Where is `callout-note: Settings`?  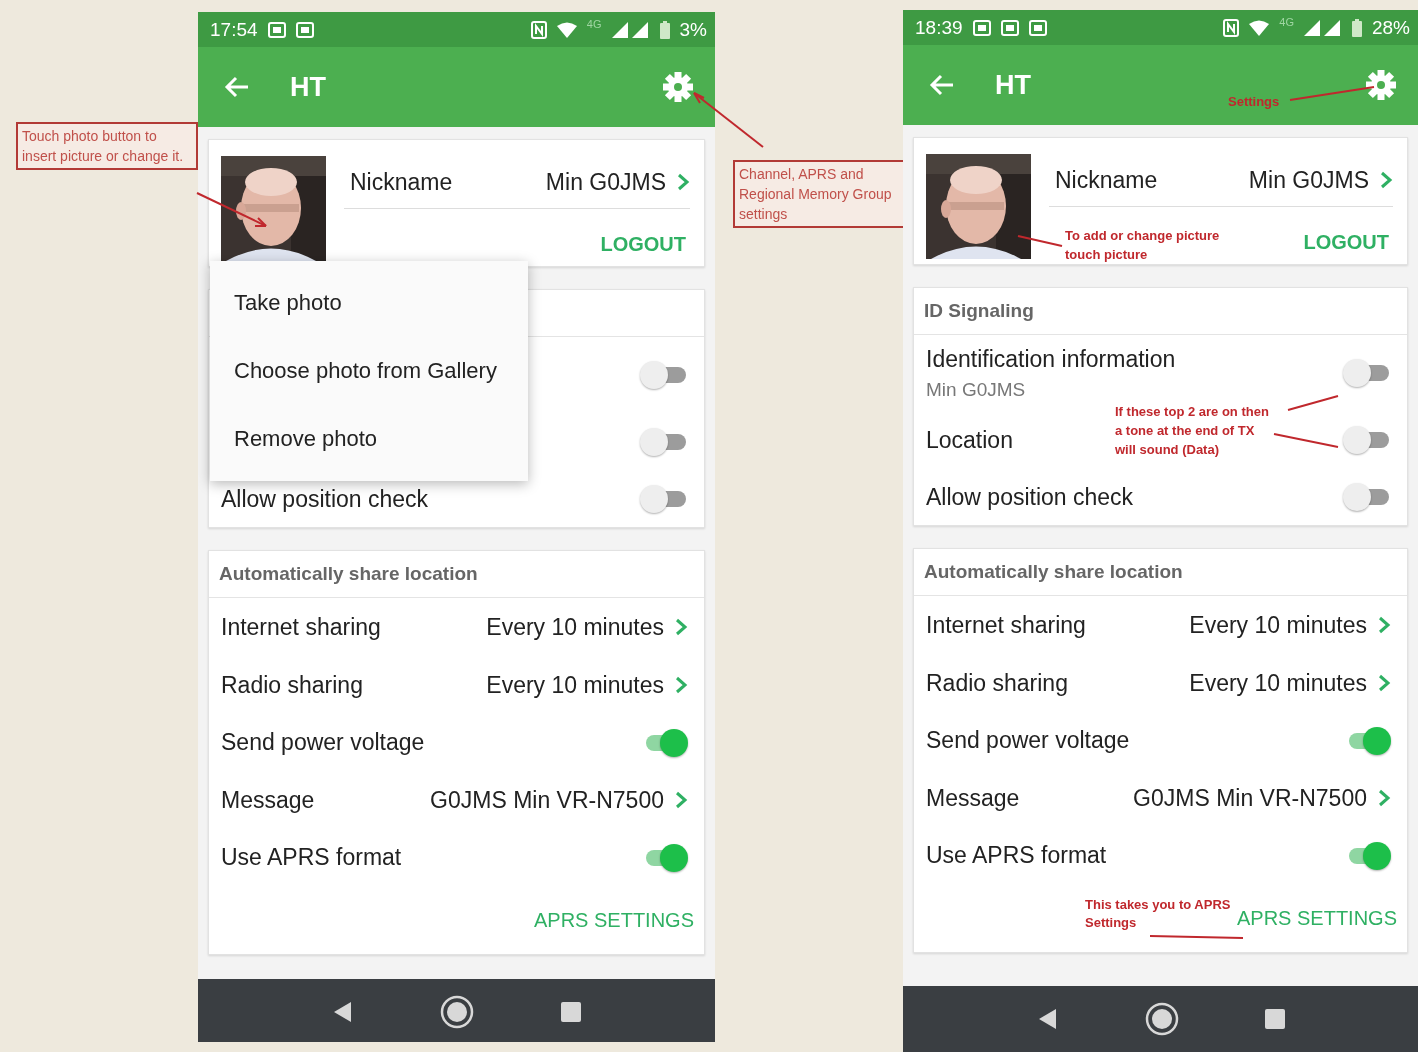 callout-note: Settings is located at coordinates (1254, 102).